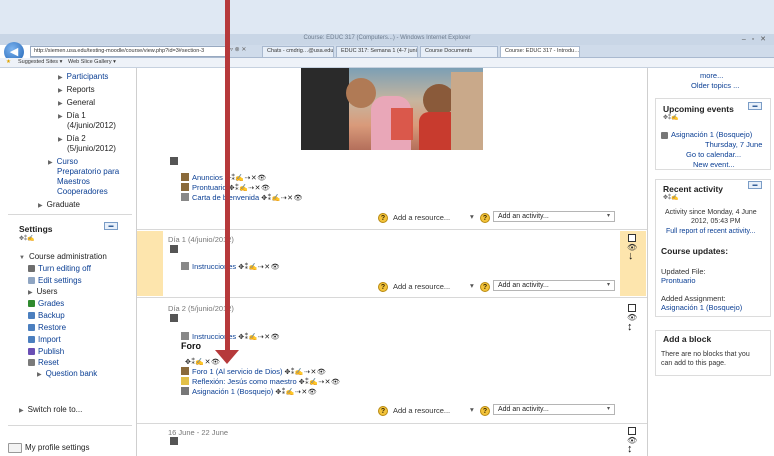  I want to click on restore-link: Restore, so click(47, 327).